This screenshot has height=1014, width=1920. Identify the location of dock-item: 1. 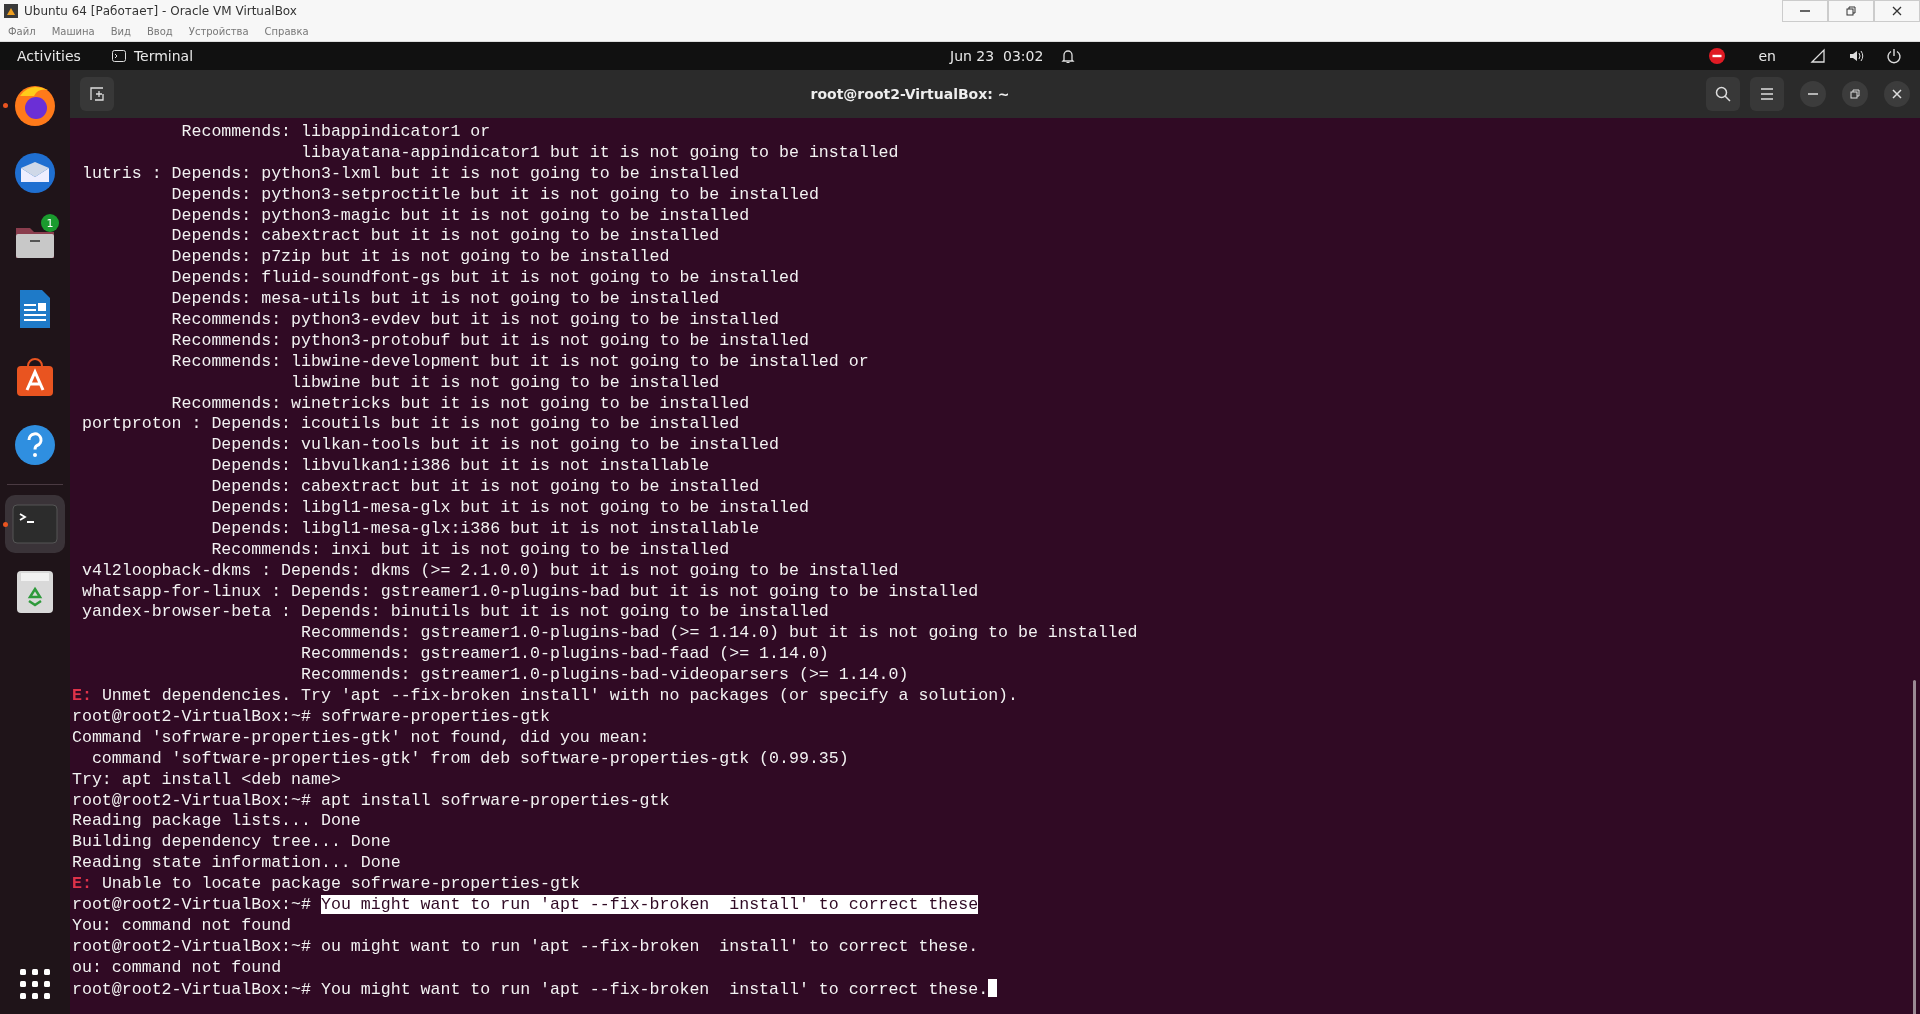
(35, 241).